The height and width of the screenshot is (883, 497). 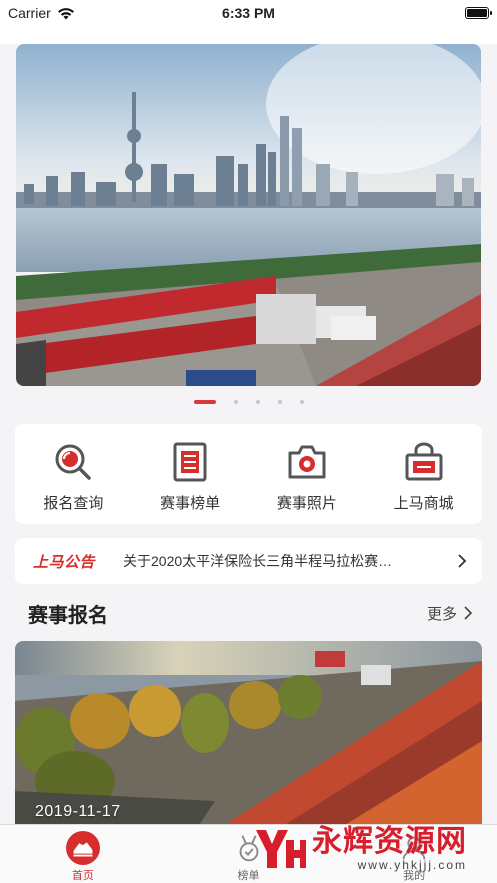 I want to click on watermark-url: www.yhkjjj.com, so click(x=412, y=865).